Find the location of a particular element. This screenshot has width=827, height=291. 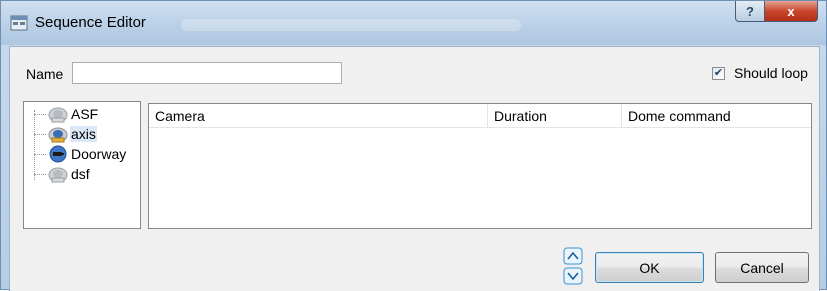

tree-item-asf: ASF is located at coordinates (66, 114).